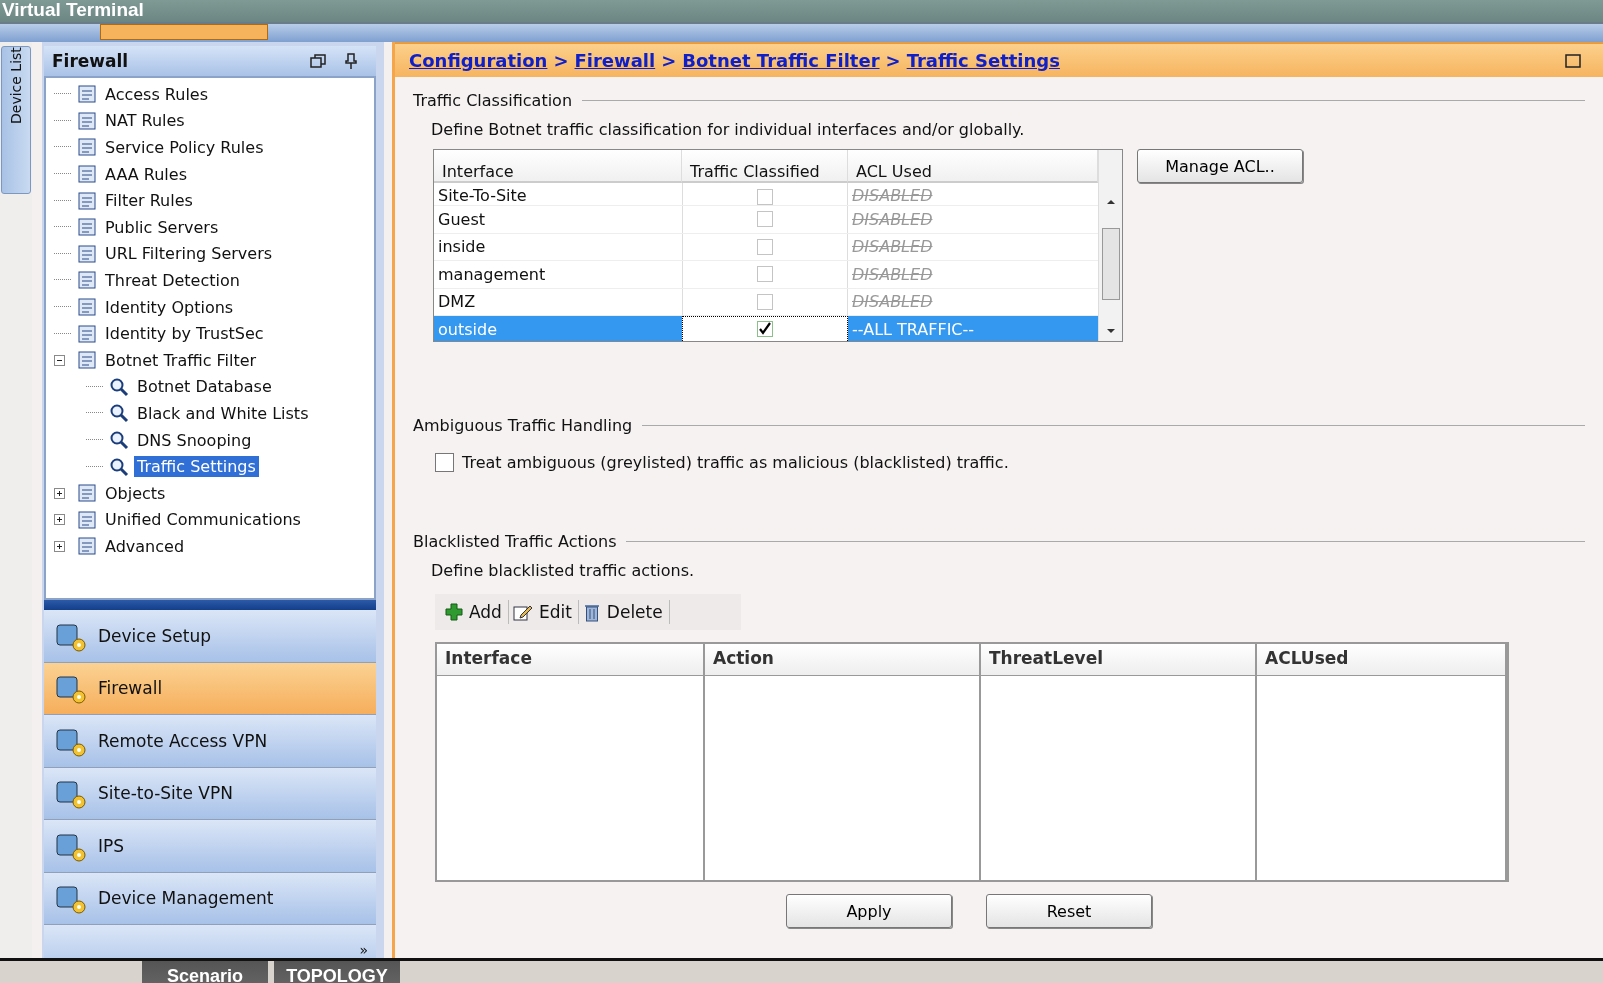 The image size is (1603, 983). What do you see at coordinates (765, 166) in the screenshot?
I see `column-header: Traffic Classified` at bounding box center [765, 166].